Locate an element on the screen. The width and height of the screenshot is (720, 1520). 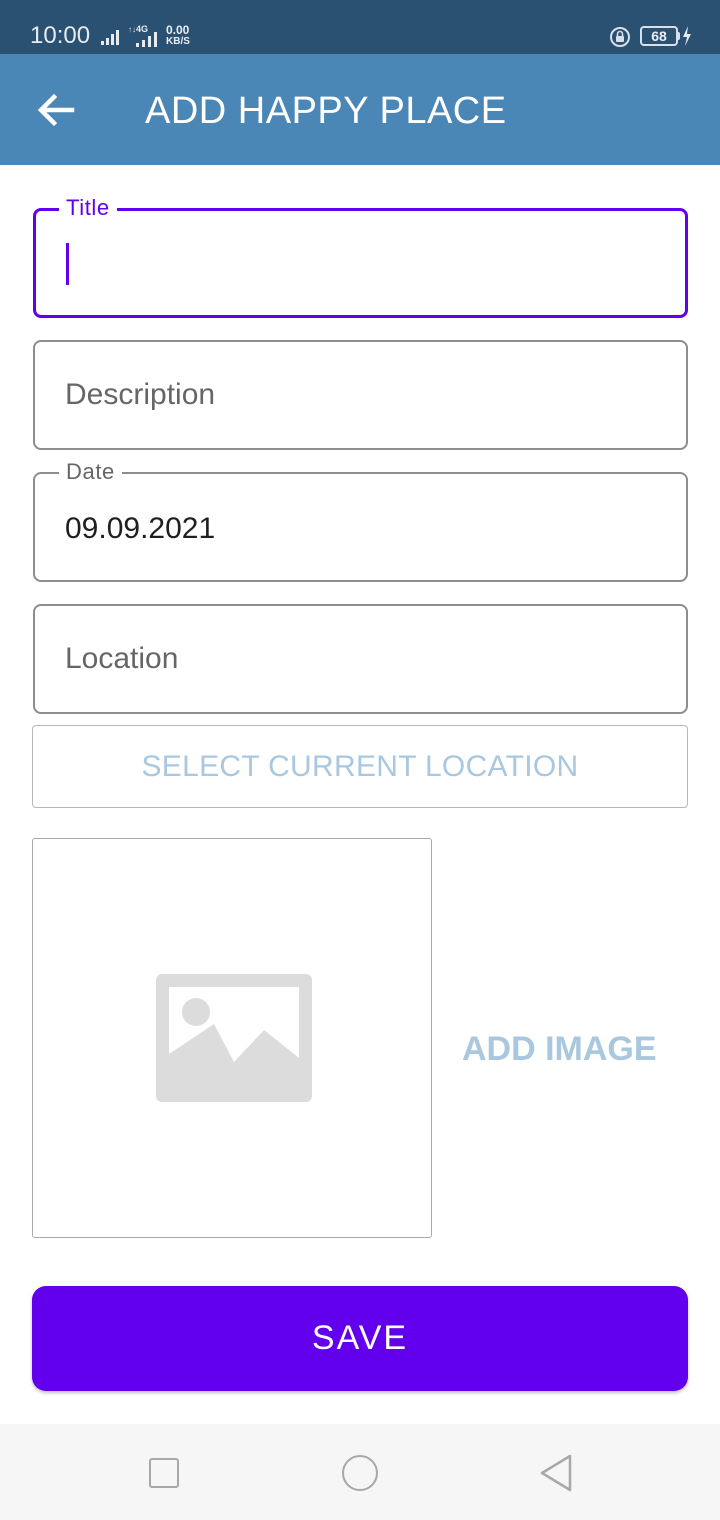
add-image-button: ADD IMAGE is located at coordinates (559, 1049).